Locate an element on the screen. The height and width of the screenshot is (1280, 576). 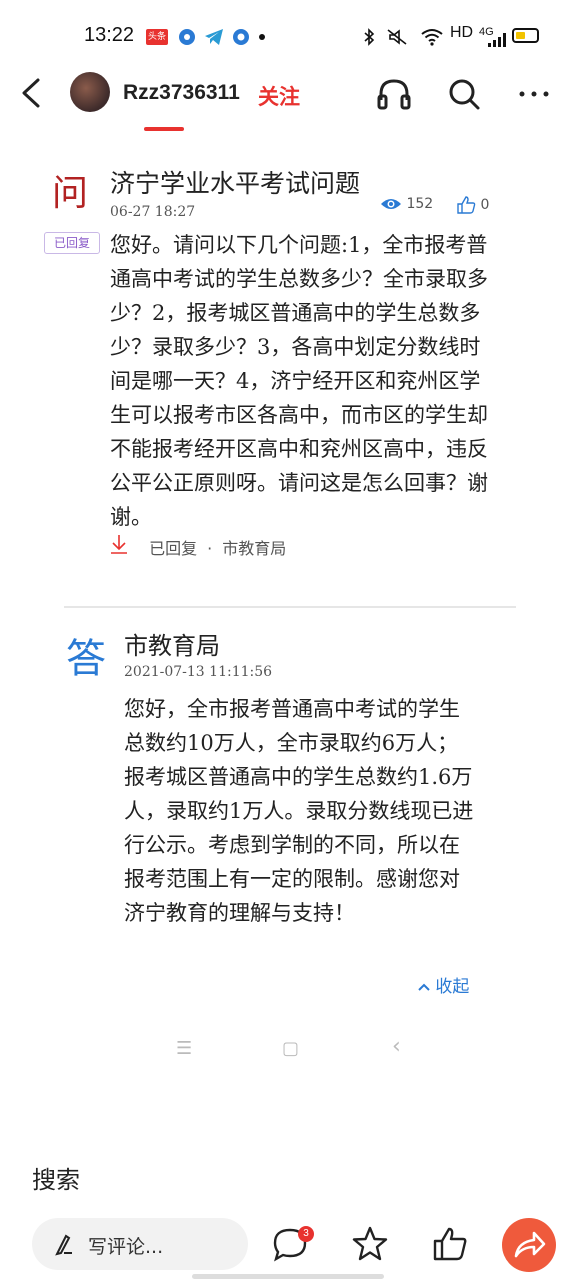
wifi-icon is located at coordinates (432, 37).